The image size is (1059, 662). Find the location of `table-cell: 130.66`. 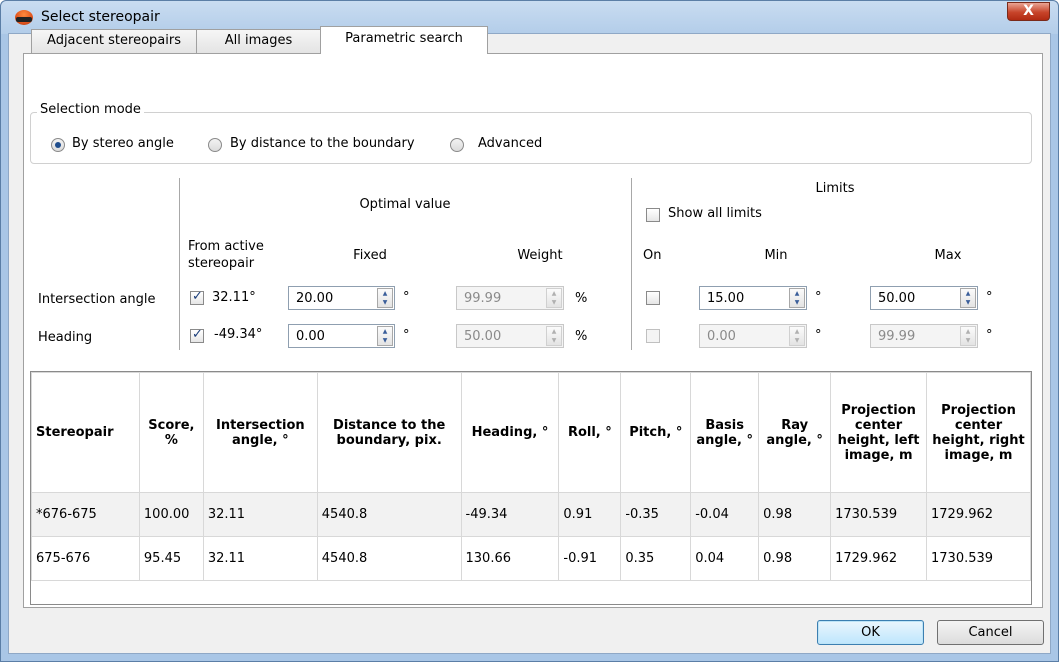

table-cell: 130.66 is located at coordinates (510, 558).